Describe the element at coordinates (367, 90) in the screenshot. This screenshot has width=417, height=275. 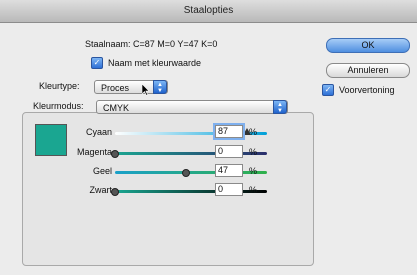
I see `preview-label: Voorvertoning` at that location.